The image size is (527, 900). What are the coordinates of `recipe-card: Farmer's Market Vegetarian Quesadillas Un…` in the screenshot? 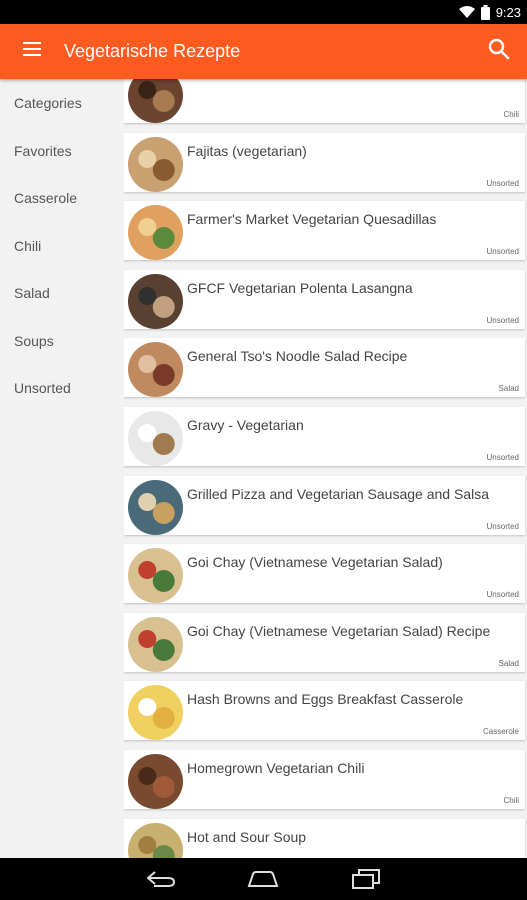 It's located at (324, 231).